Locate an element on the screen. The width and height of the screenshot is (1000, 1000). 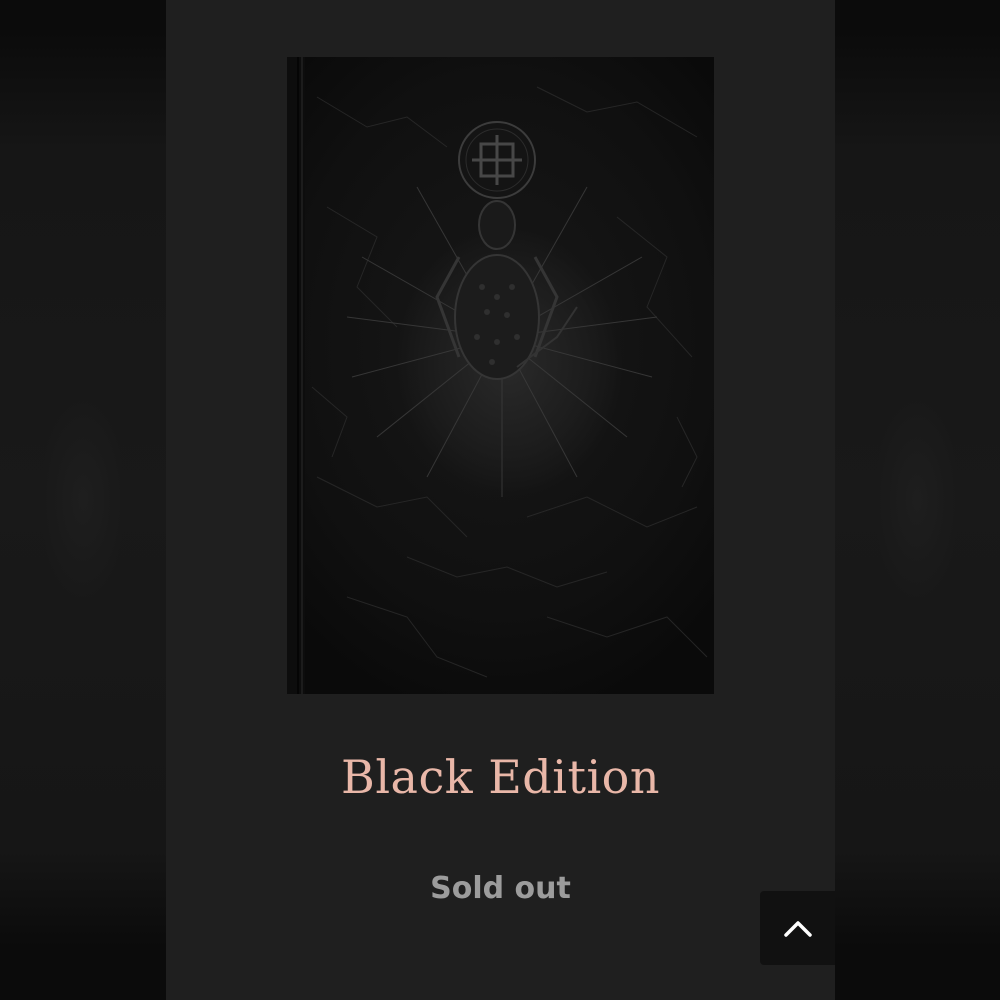
stock-status: Sold out is located at coordinates (500, 888).